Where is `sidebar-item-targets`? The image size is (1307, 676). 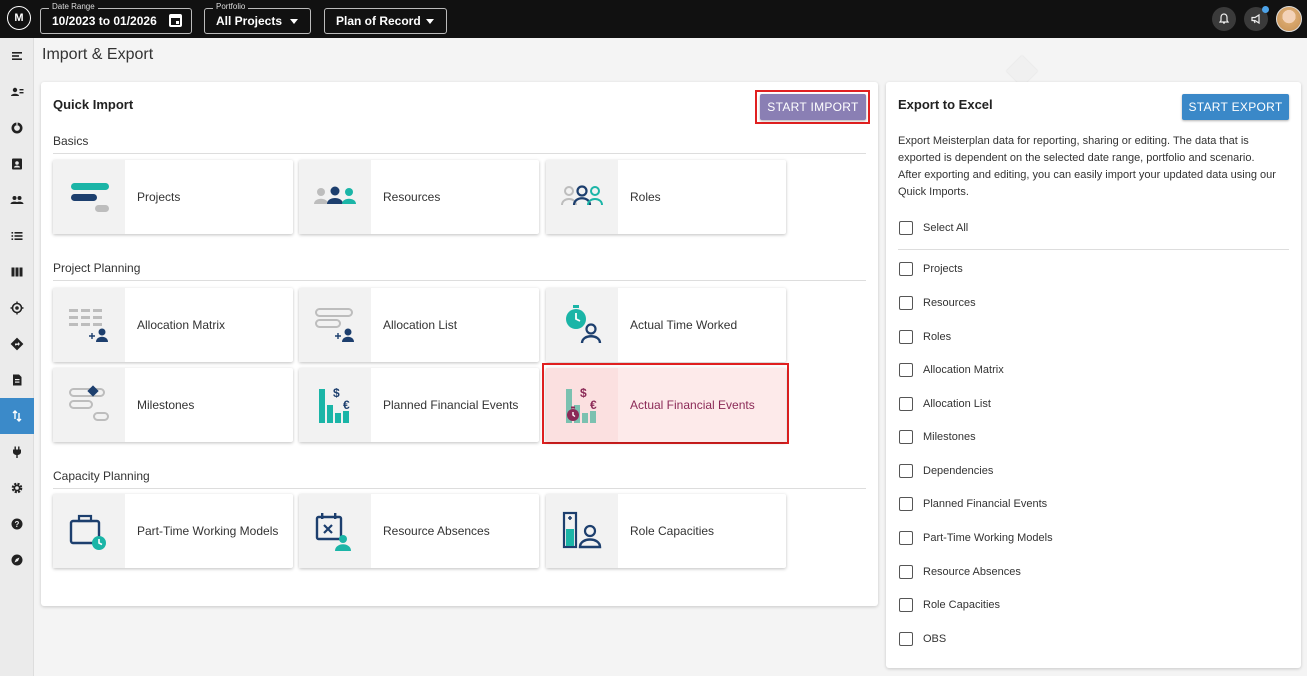
sidebar-item-targets is located at coordinates (17, 308).